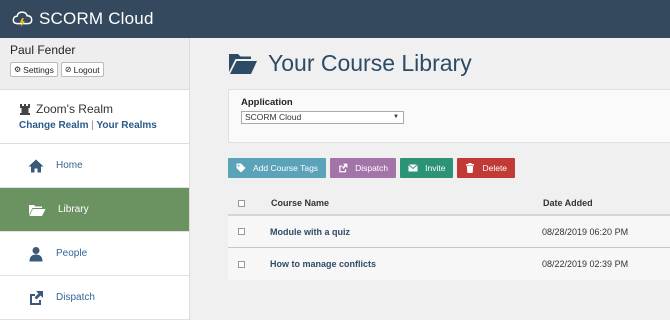  I want to click on table-row: Module with a quiz 08/28/2019 06:20 PM, so click(449, 230).